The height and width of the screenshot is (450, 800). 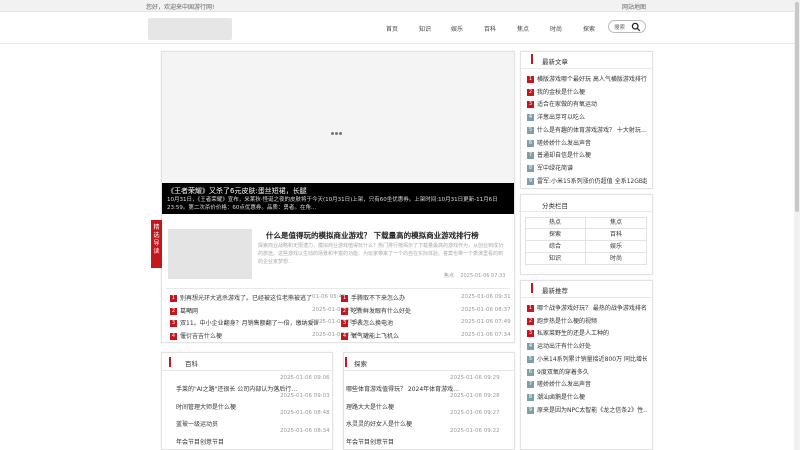 I want to click on list-item-text: 哪个战争游戏好玩？ 最热的战争游戏排名, so click(x=592, y=308).